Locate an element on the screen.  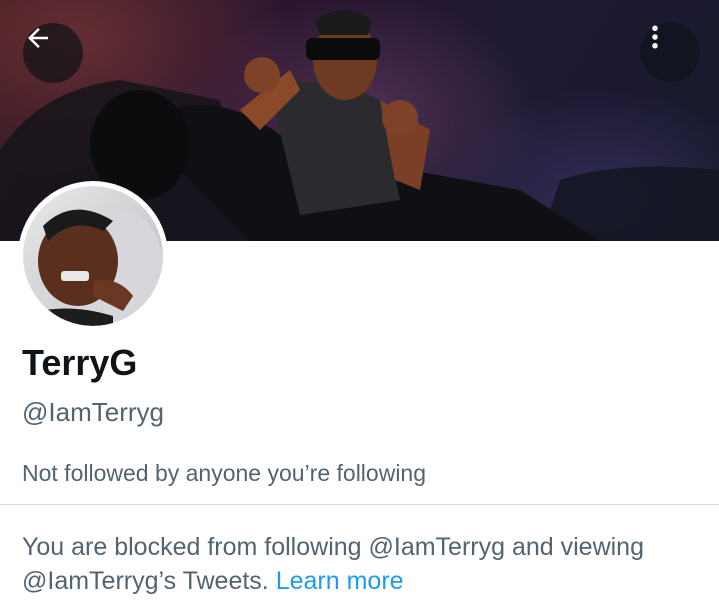
back-button is located at coordinates (53, 53).